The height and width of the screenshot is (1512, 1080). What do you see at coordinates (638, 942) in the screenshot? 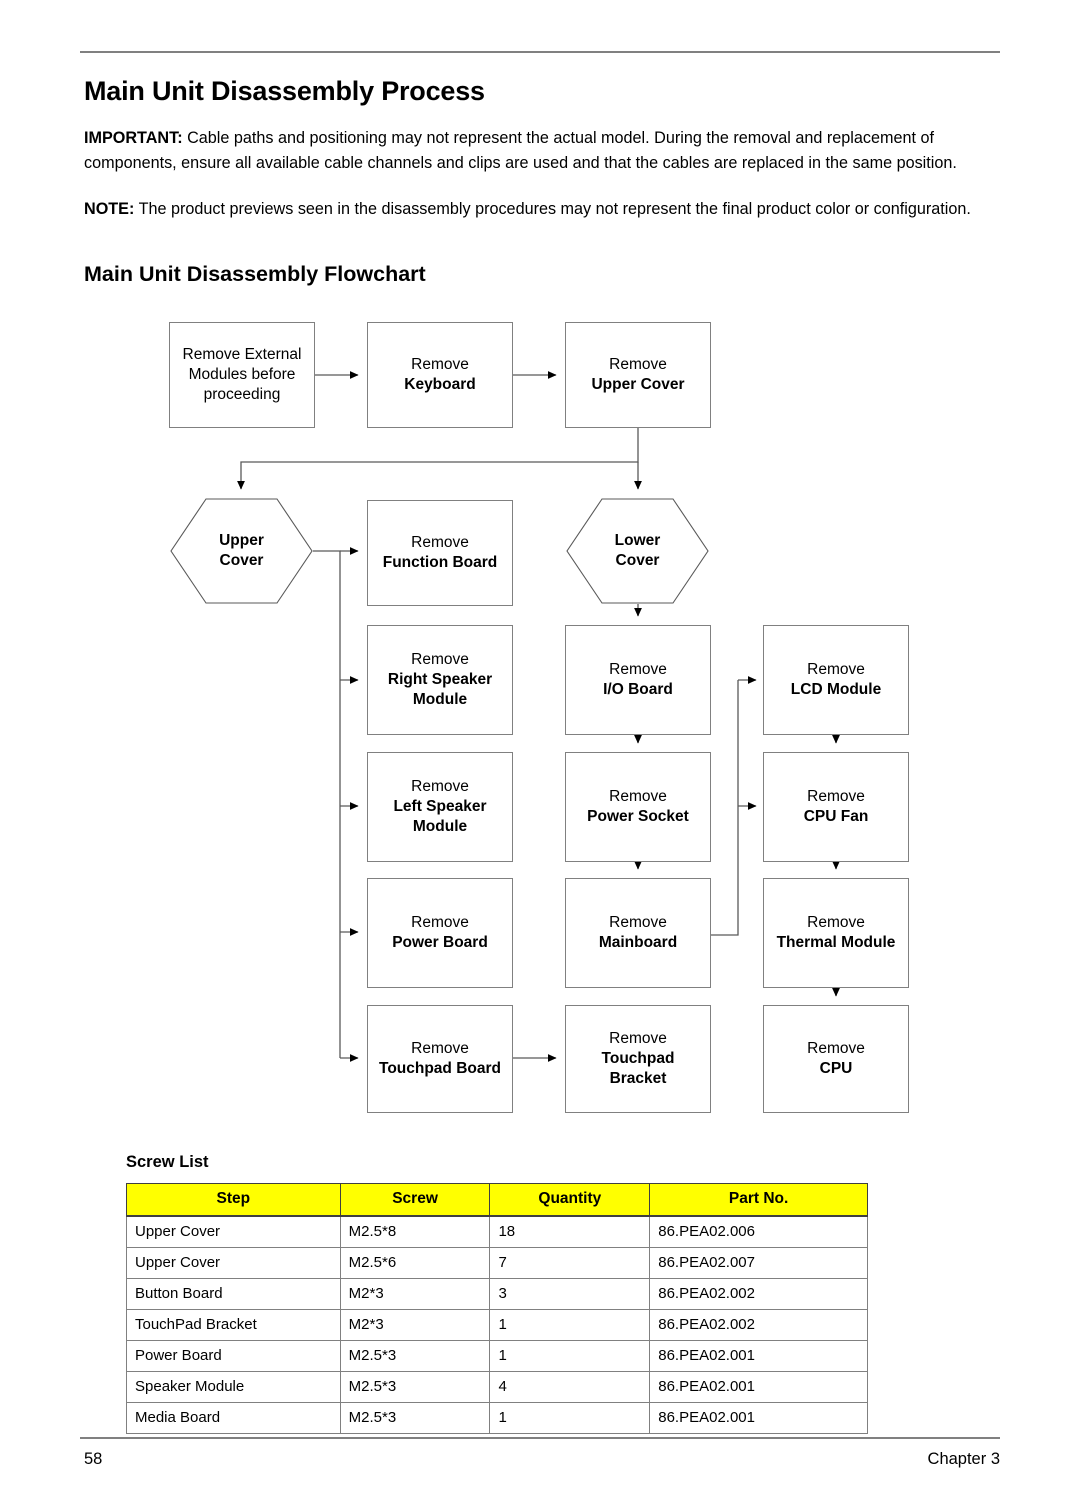
I see `node-line-2: Mainboard` at bounding box center [638, 942].